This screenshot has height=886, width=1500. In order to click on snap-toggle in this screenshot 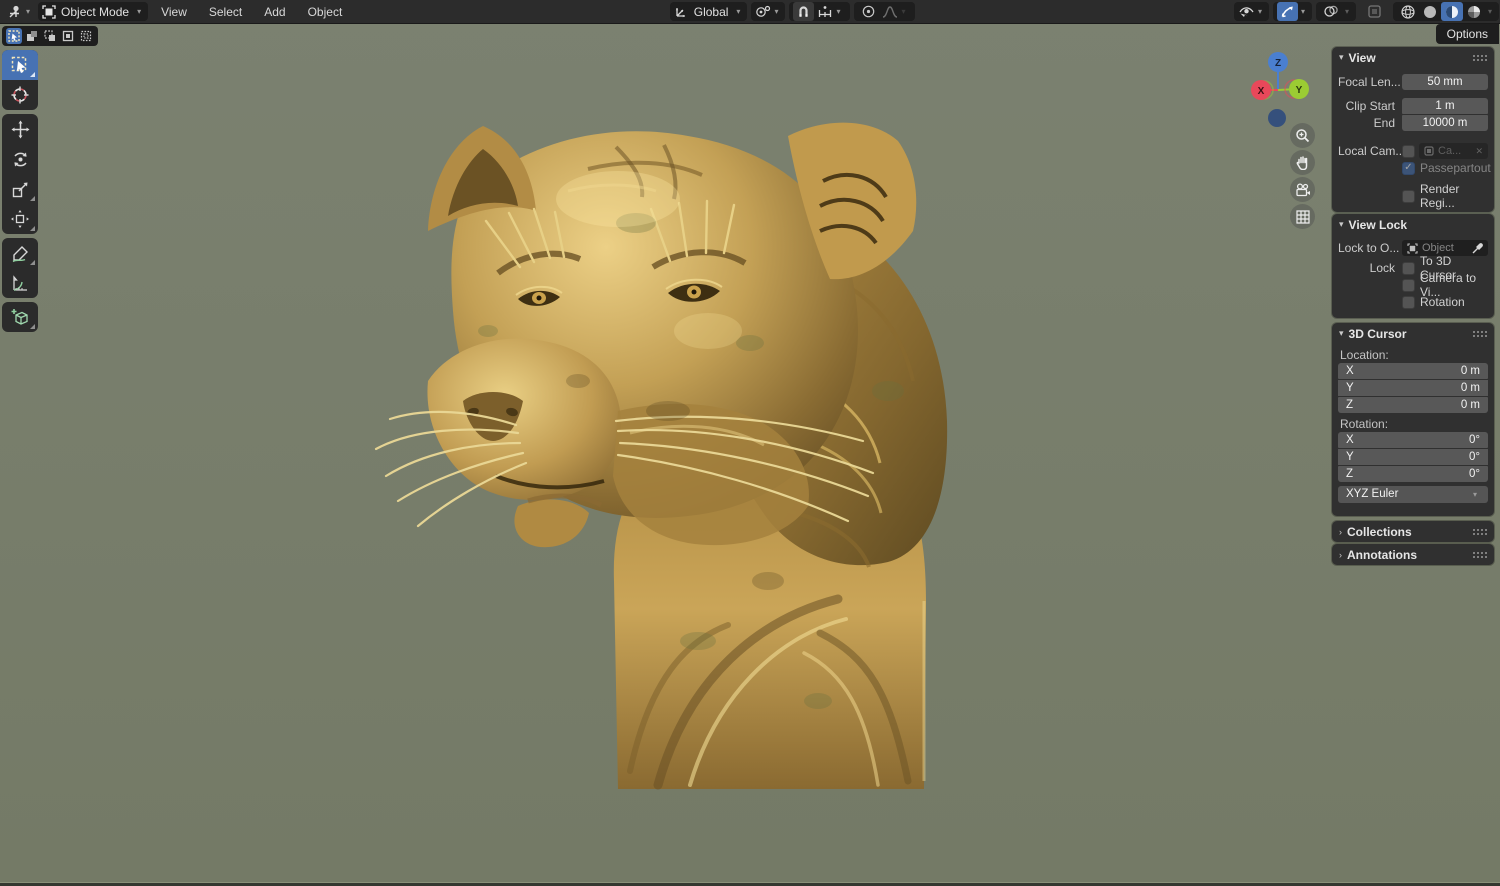, I will do `click(804, 11)`.